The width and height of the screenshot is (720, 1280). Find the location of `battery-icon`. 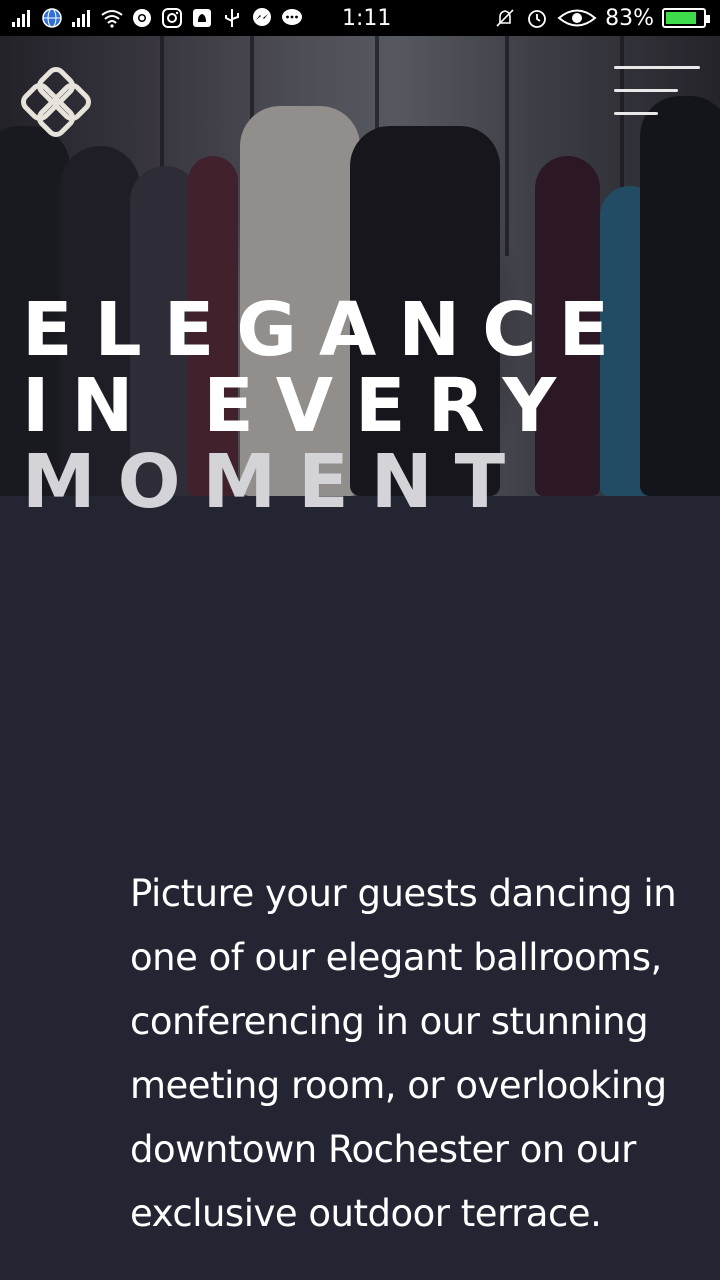

battery-icon is located at coordinates (686, 18).